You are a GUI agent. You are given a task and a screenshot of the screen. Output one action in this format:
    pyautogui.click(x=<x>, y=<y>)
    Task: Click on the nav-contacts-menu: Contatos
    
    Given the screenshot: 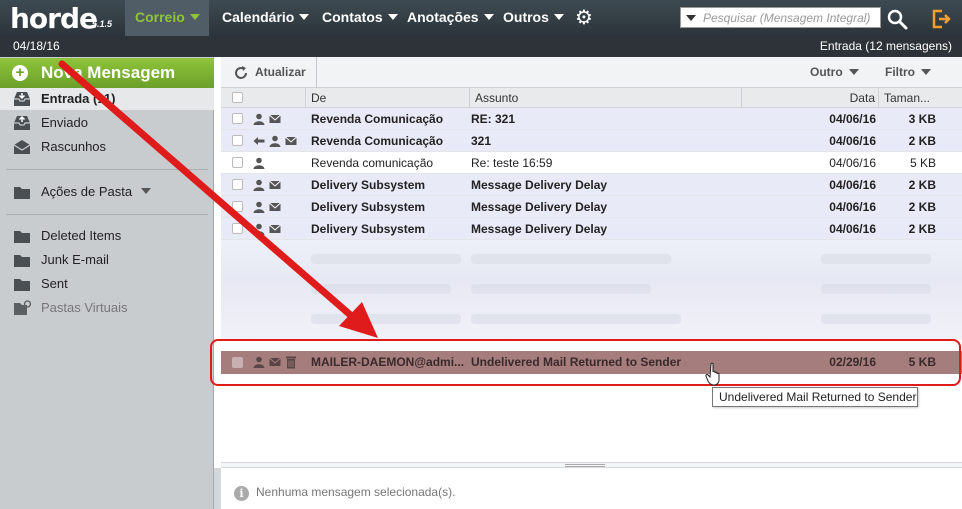 What is the action you would take?
    pyautogui.click(x=360, y=18)
    